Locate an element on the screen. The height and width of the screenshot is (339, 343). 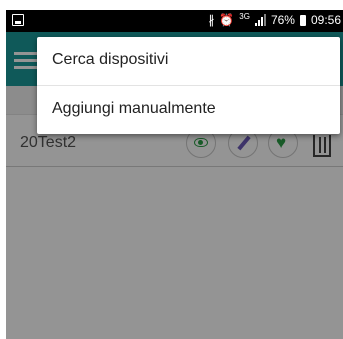
battery-percent: 76% is located at coordinates (282, 20).